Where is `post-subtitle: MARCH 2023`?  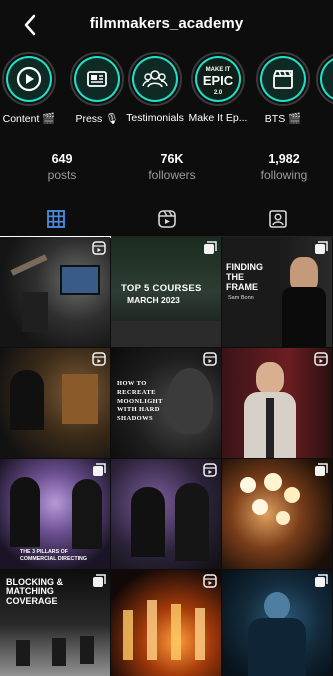
post-subtitle: MARCH 2023 is located at coordinates (153, 300).